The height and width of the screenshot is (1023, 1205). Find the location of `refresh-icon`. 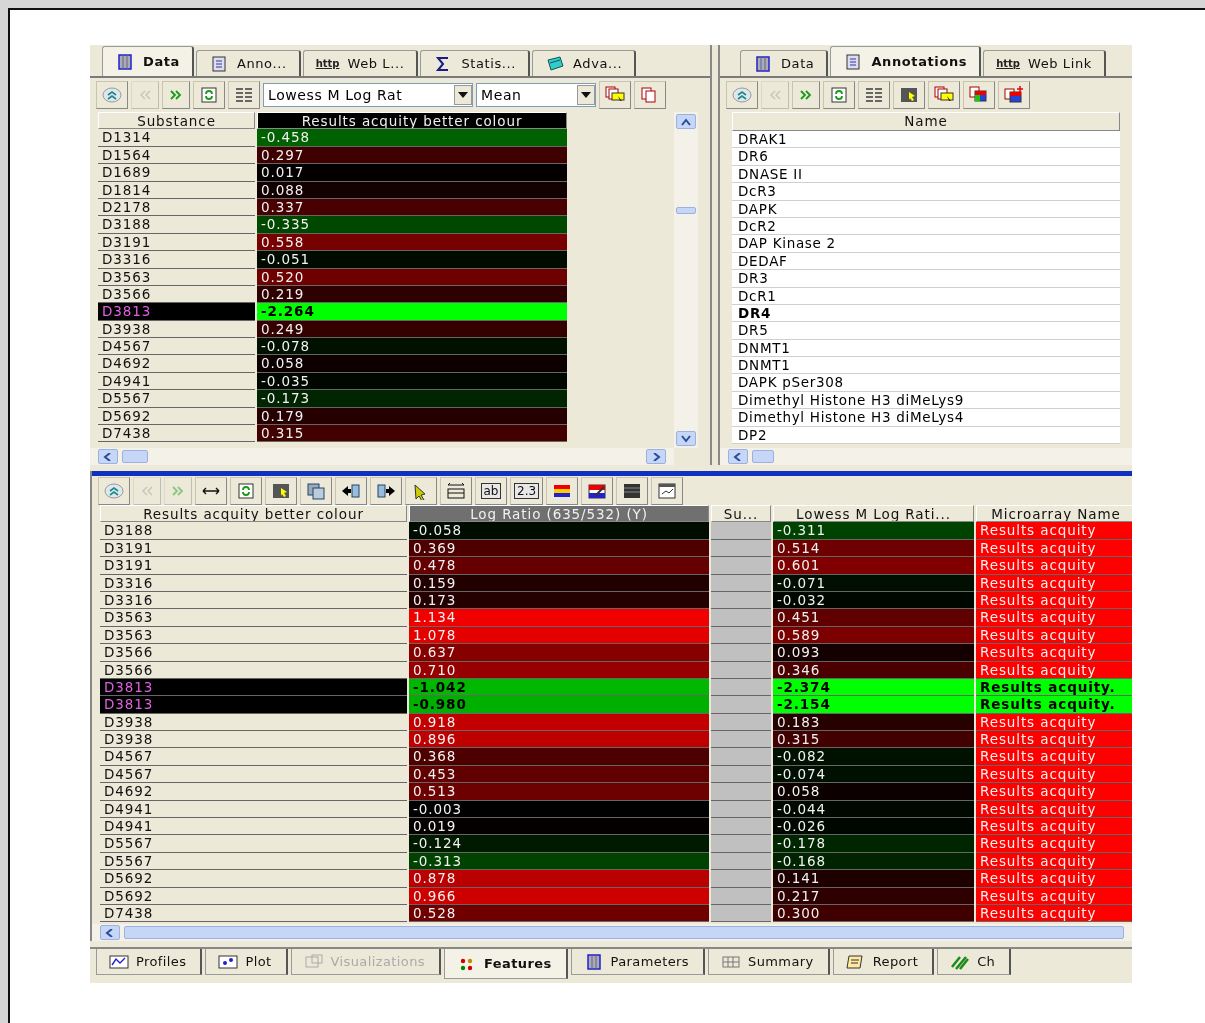

refresh-icon is located at coordinates (209, 95).